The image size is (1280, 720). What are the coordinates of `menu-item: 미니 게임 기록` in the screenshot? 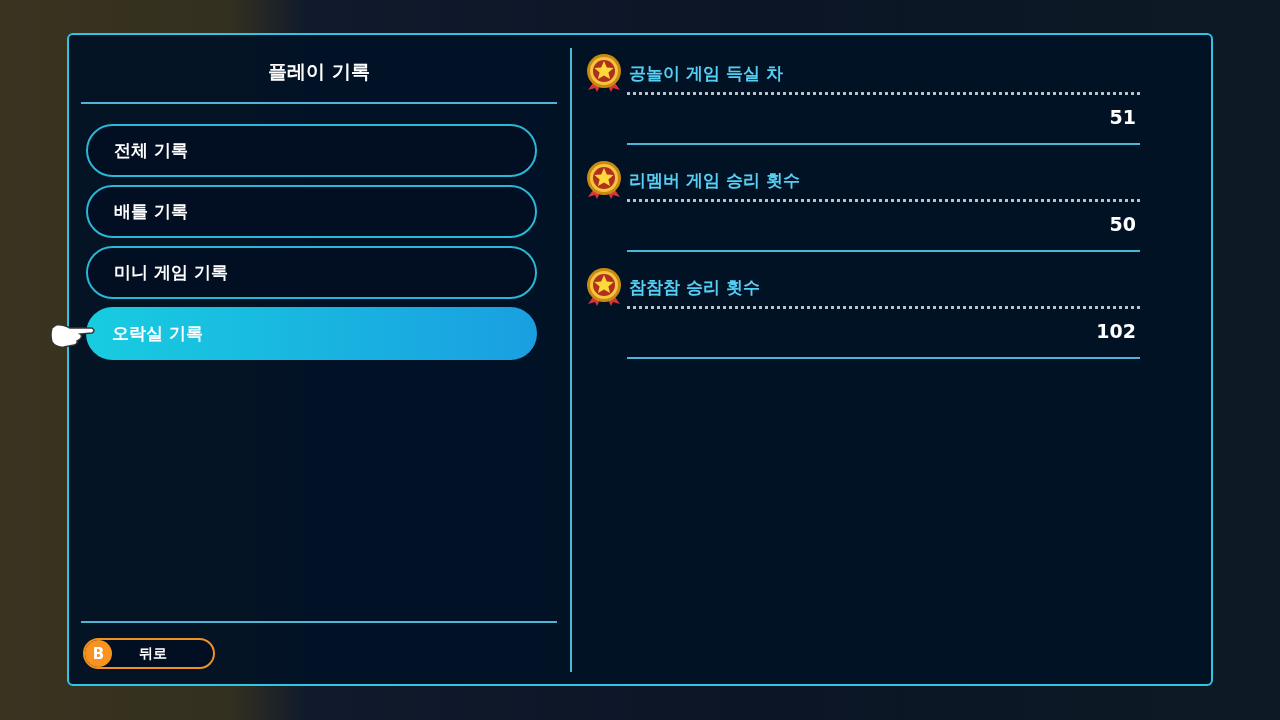 It's located at (311, 272).